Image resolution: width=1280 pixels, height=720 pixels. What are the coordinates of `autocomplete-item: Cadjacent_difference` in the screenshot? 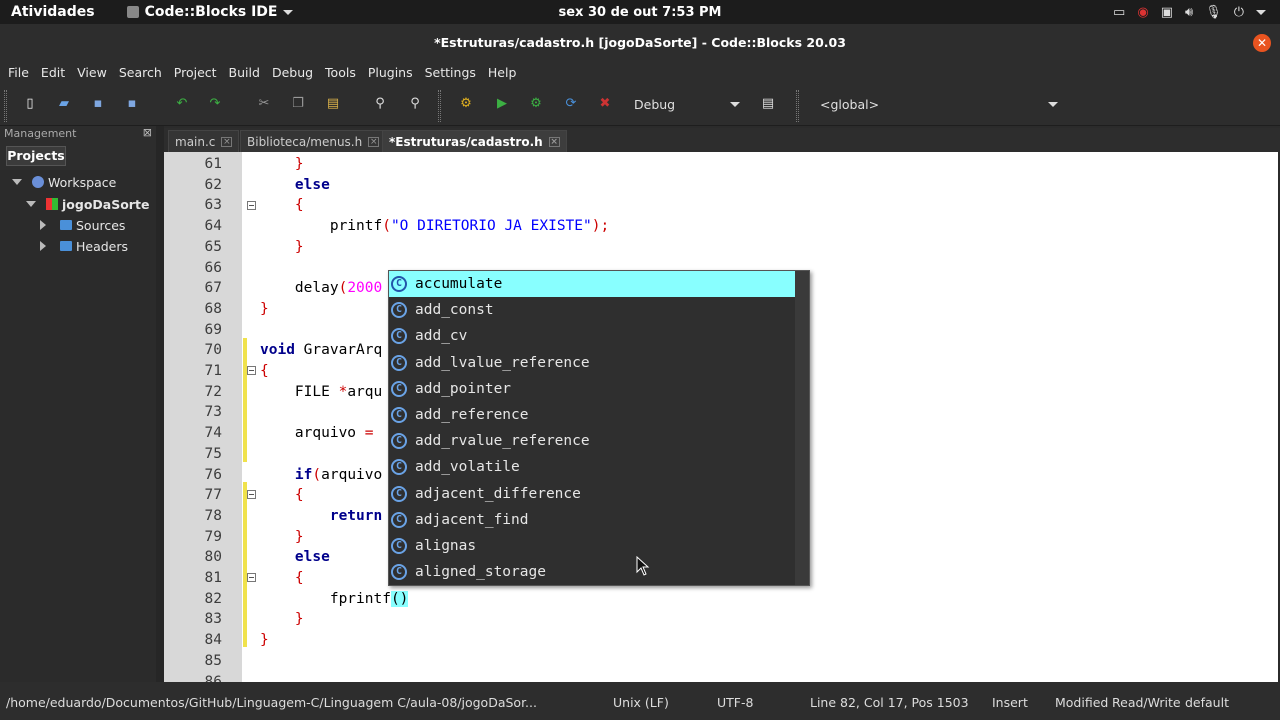 It's located at (593, 494).